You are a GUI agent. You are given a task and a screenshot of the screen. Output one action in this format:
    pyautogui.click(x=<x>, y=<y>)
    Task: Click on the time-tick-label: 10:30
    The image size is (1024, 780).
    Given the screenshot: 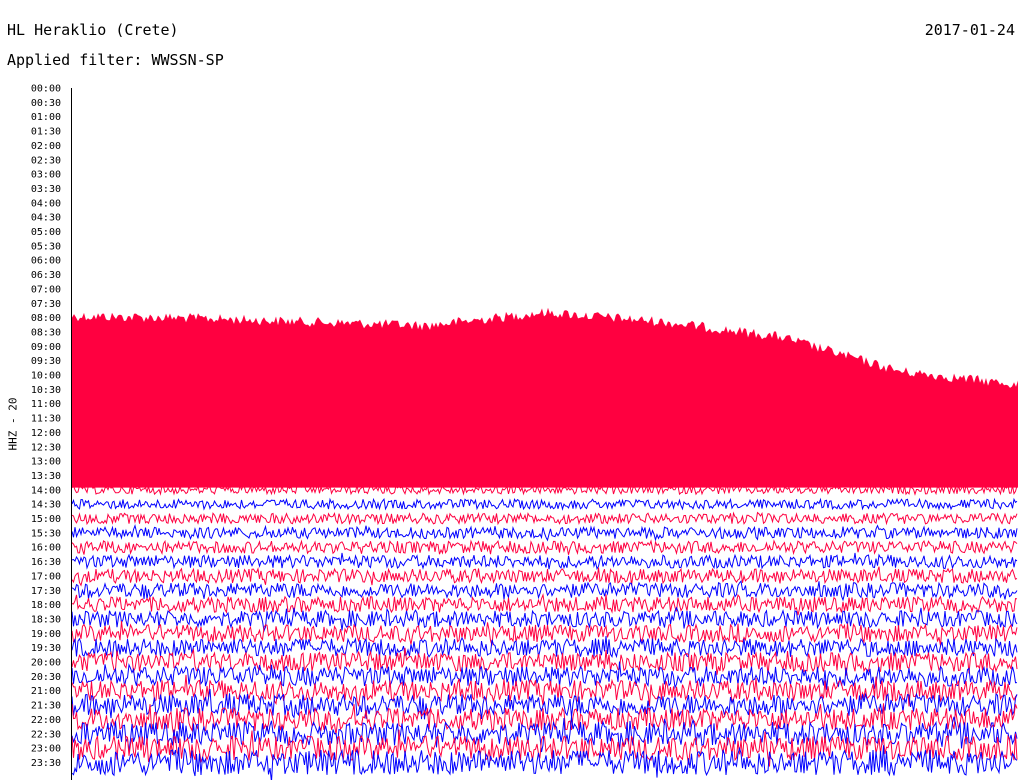 What is the action you would take?
    pyautogui.click(x=46, y=390)
    